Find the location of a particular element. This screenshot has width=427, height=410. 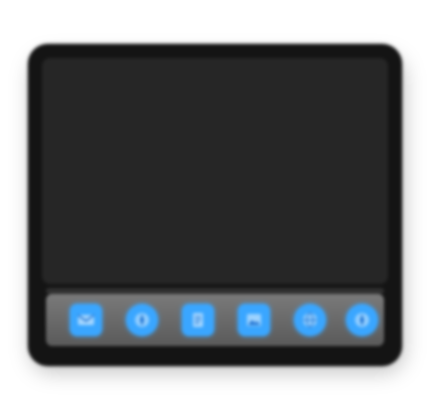

photo-icon is located at coordinates (254, 320).